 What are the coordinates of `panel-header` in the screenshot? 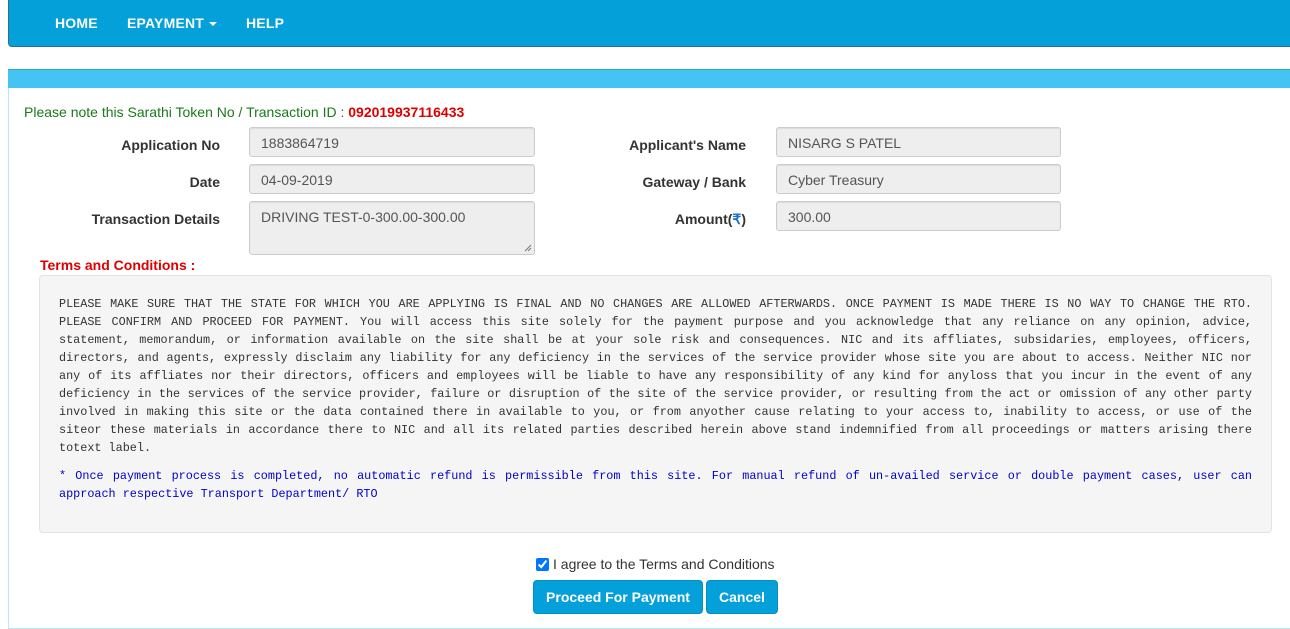 It's located at (649, 78).